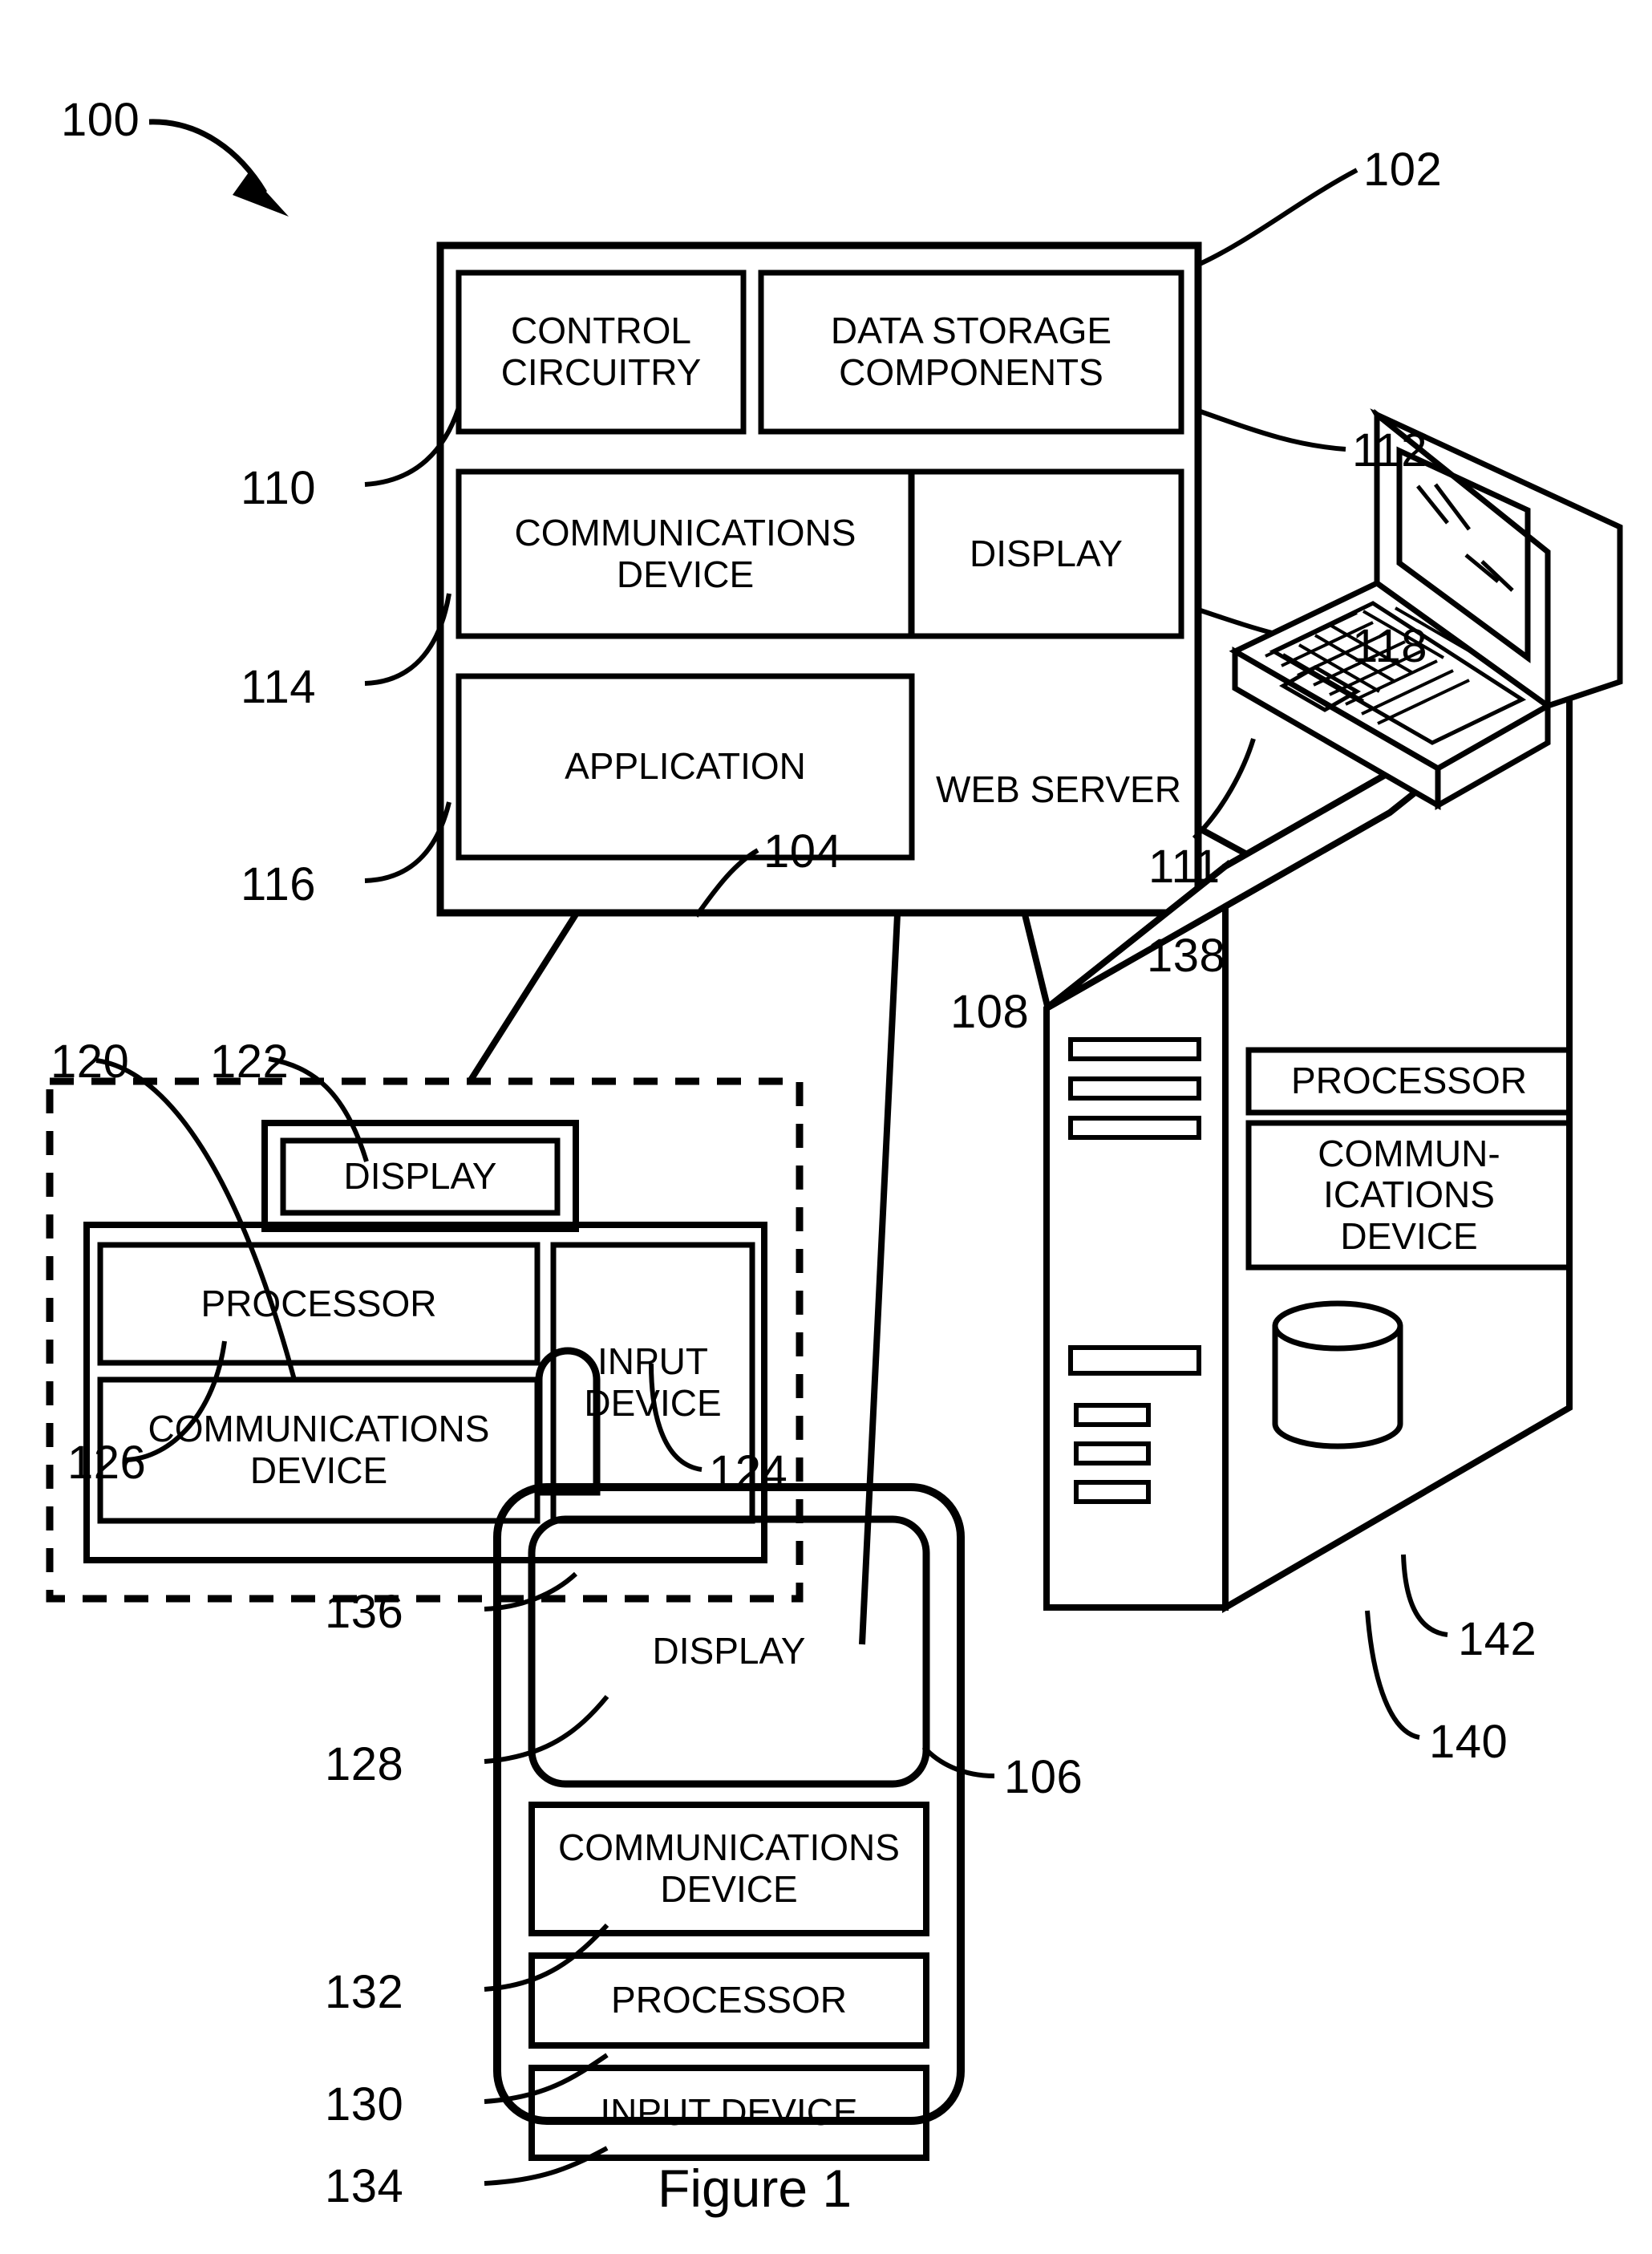 This screenshot has height=2254, width=1652. What do you see at coordinates (729, 1651) in the screenshot?
I see `mobile-display-label-128: DISPLAY` at bounding box center [729, 1651].